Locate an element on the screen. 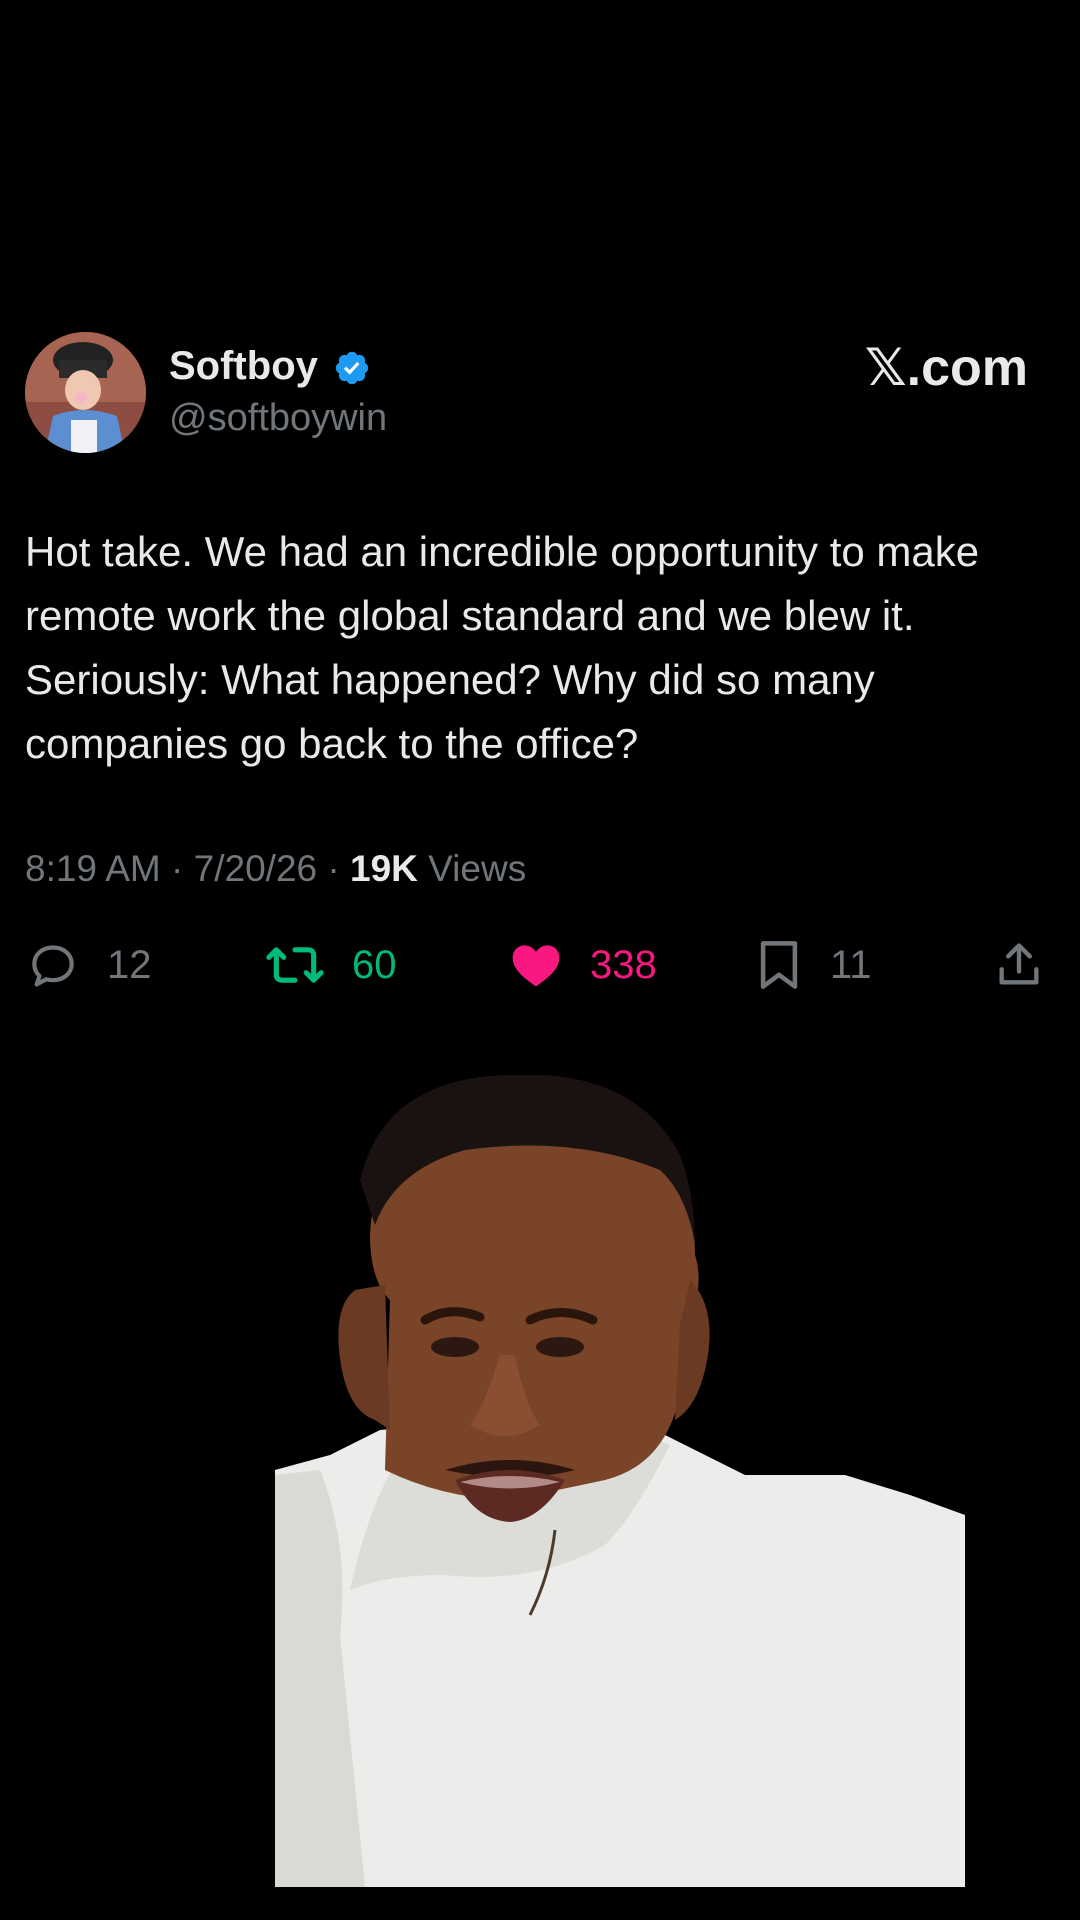  reply-count: 12 is located at coordinates (129, 965).